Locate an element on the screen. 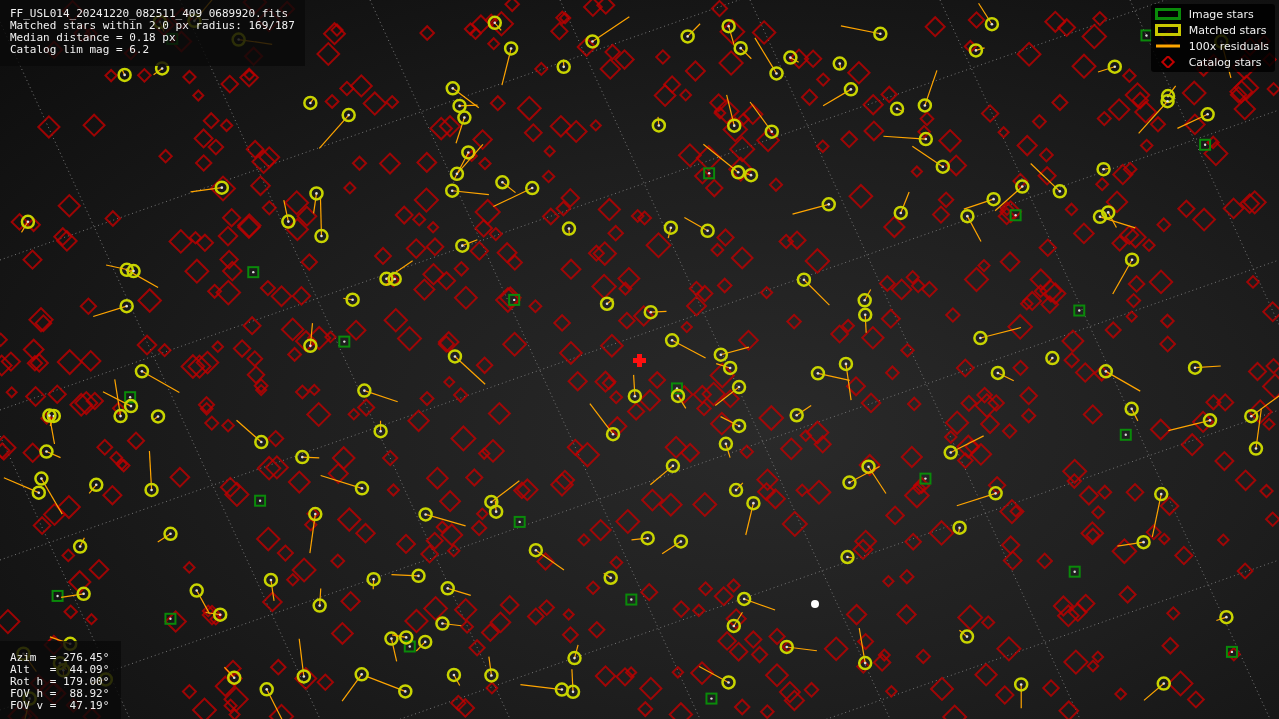 The image size is (1279, 719). info-line: Median distance = 0.18 px is located at coordinates (93, 38).